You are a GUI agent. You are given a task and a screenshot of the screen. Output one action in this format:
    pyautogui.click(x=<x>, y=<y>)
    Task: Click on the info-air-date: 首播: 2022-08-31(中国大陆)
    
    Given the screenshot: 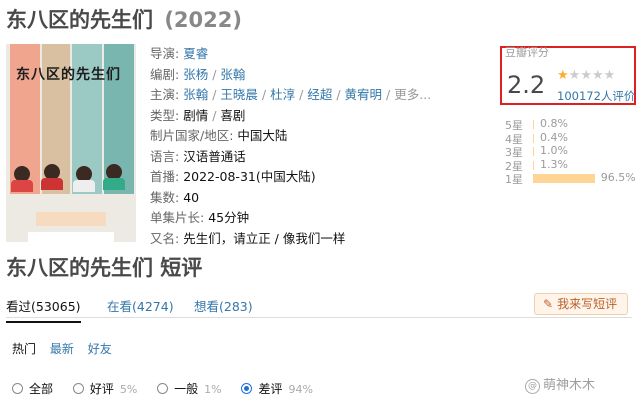 What is the action you would take?
    pyautogui.click(x=233, y=176)
    